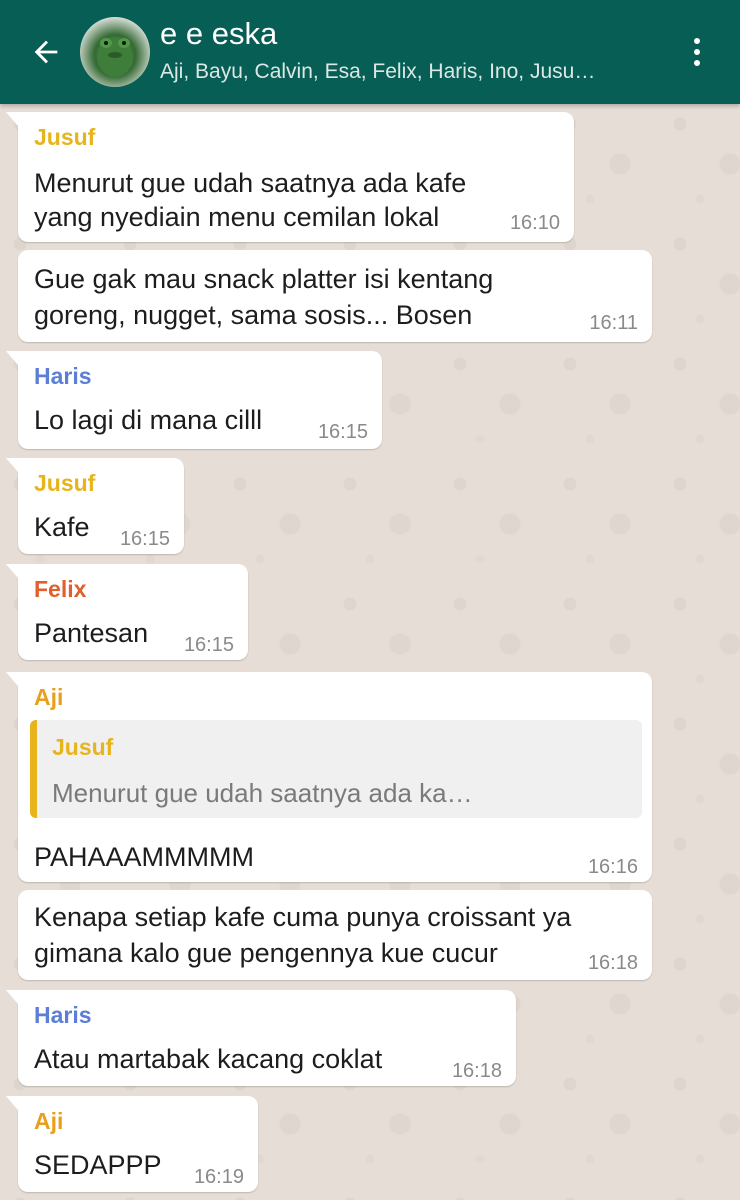 The image size is (740, 1200). Describe the element at coordinates (194, 400) in the screenshot. I see `message-bubble: Haris Lo lagi di mana cilll 16:15` at that location.